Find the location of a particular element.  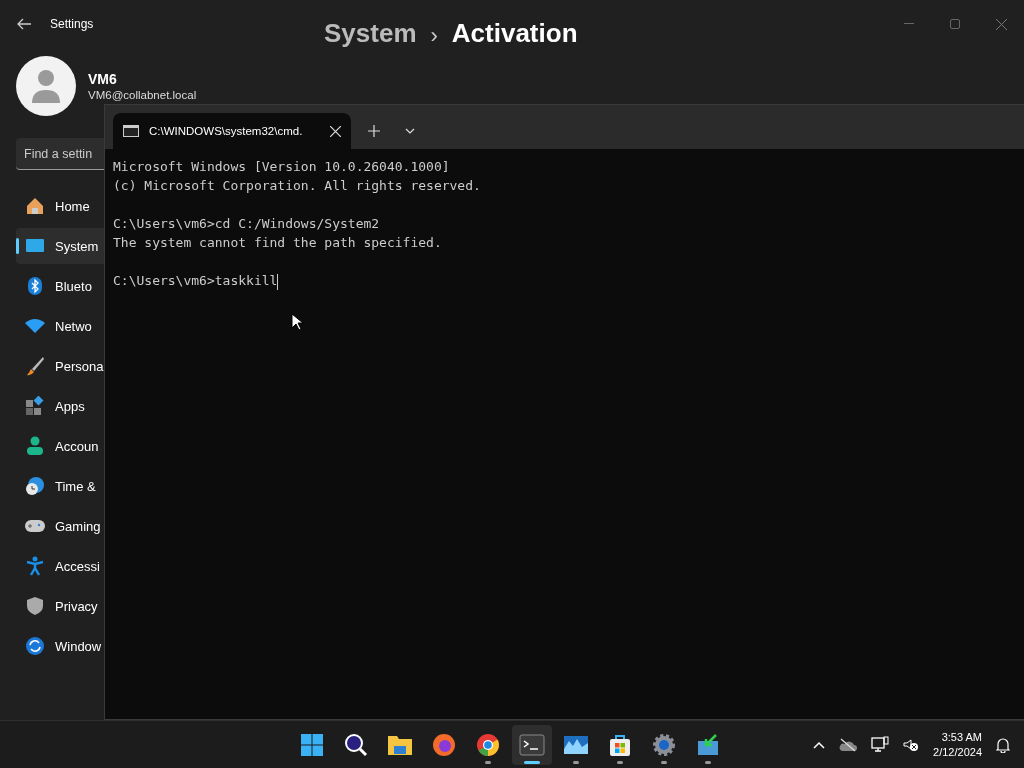

console-icon is located at coordinates (131, 131).